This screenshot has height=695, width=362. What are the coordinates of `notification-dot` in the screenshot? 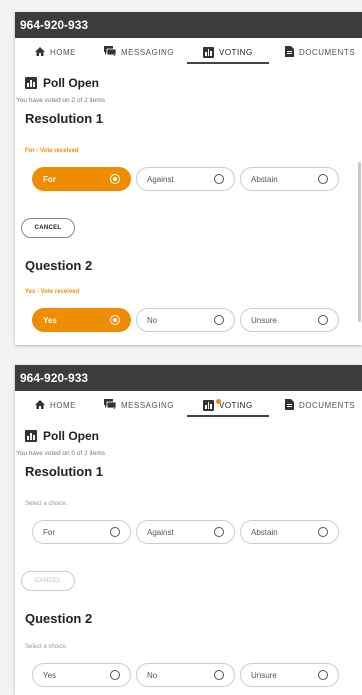 It's located at (218, 401).